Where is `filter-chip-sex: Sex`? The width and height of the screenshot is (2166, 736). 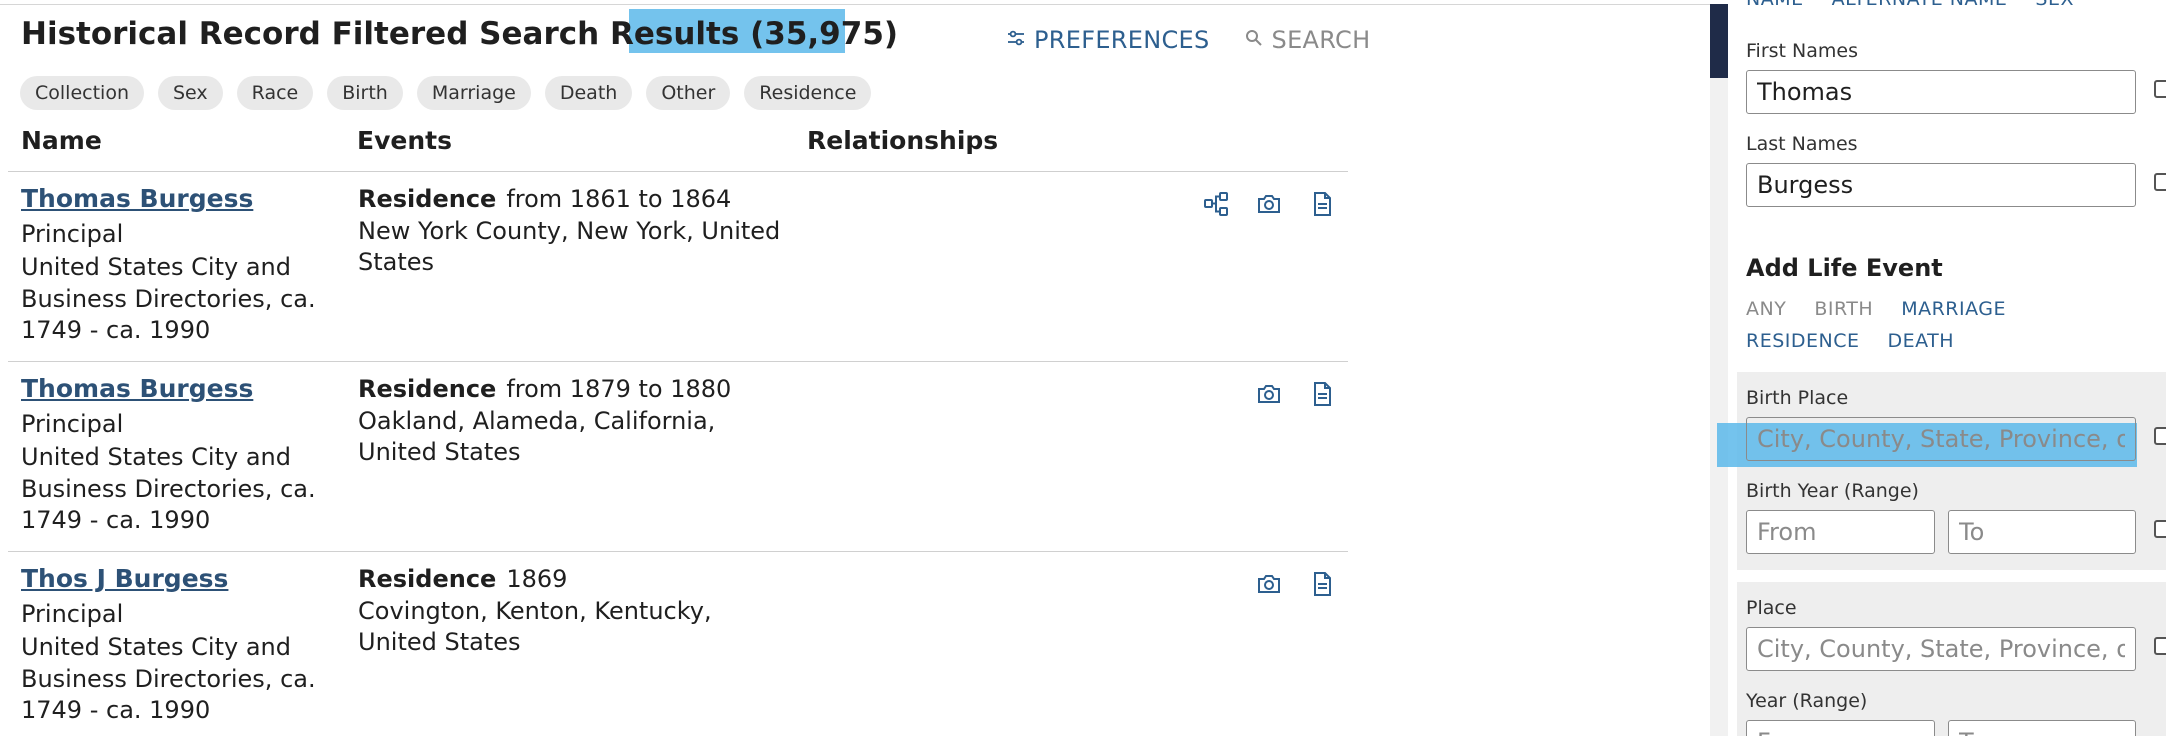 filter-chip-sex: Sex is located at coordinates (190, 93).